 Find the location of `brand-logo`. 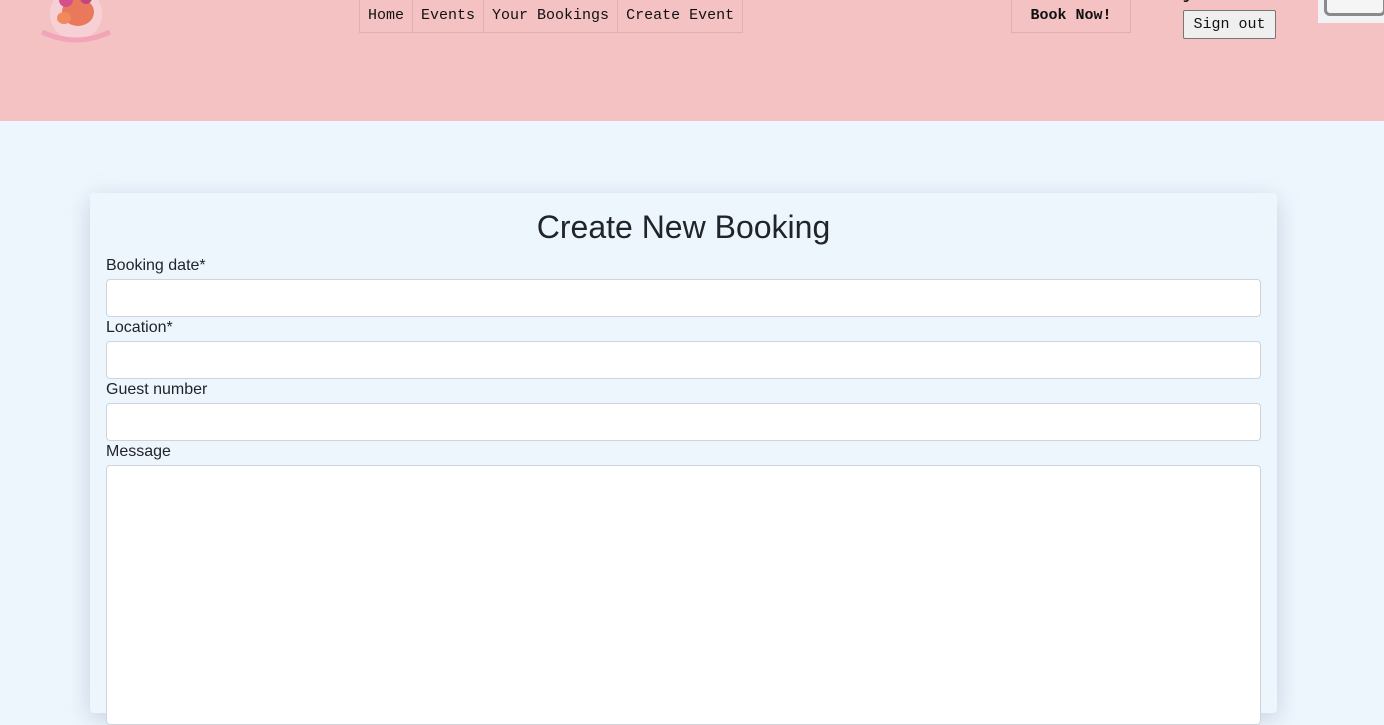

brand-logo is located at coordinates (76, 26).